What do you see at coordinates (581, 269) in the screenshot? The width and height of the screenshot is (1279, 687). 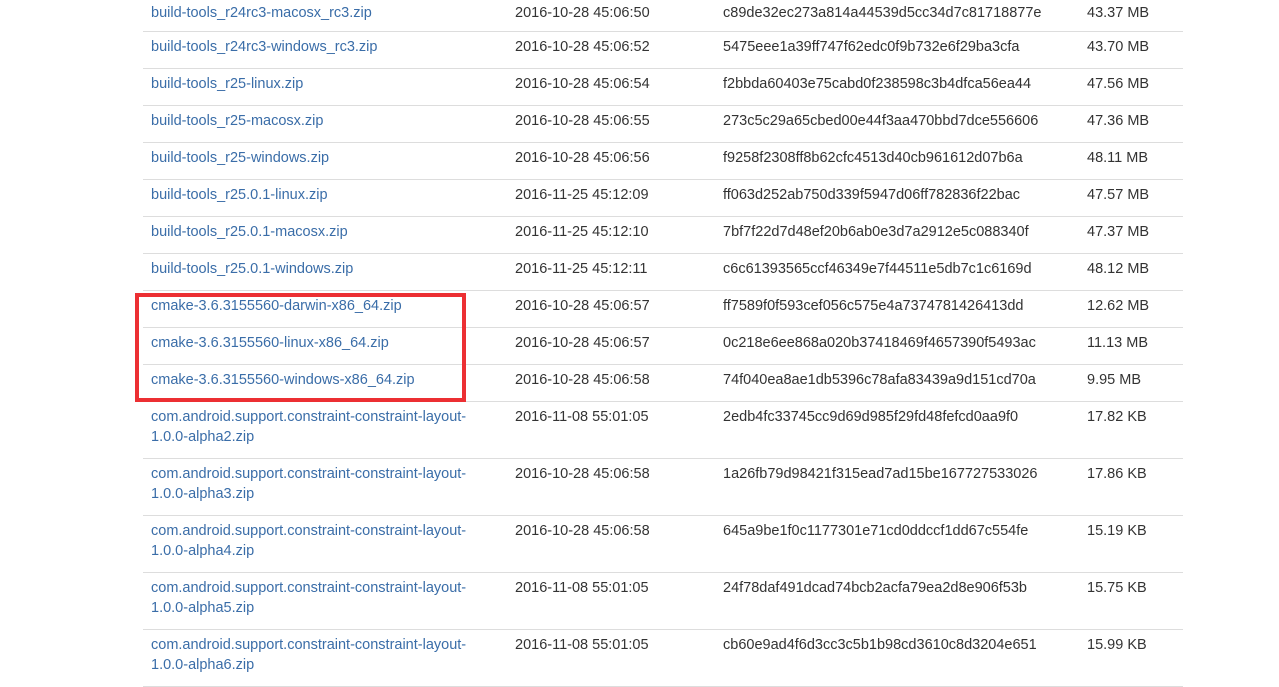 I see `file-date: 2016-11-25 45:12:11` at bounding box center [581, 269].